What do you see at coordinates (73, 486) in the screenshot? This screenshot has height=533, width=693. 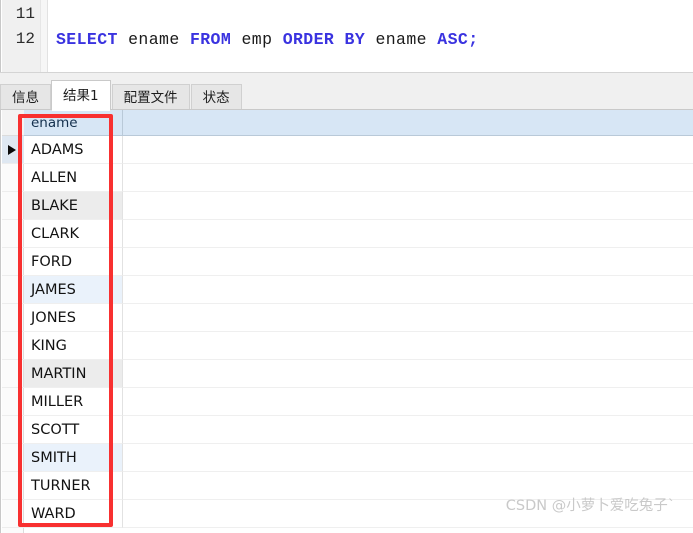 I see `cell-ename: TURNER` at bounding box center [73, 486].